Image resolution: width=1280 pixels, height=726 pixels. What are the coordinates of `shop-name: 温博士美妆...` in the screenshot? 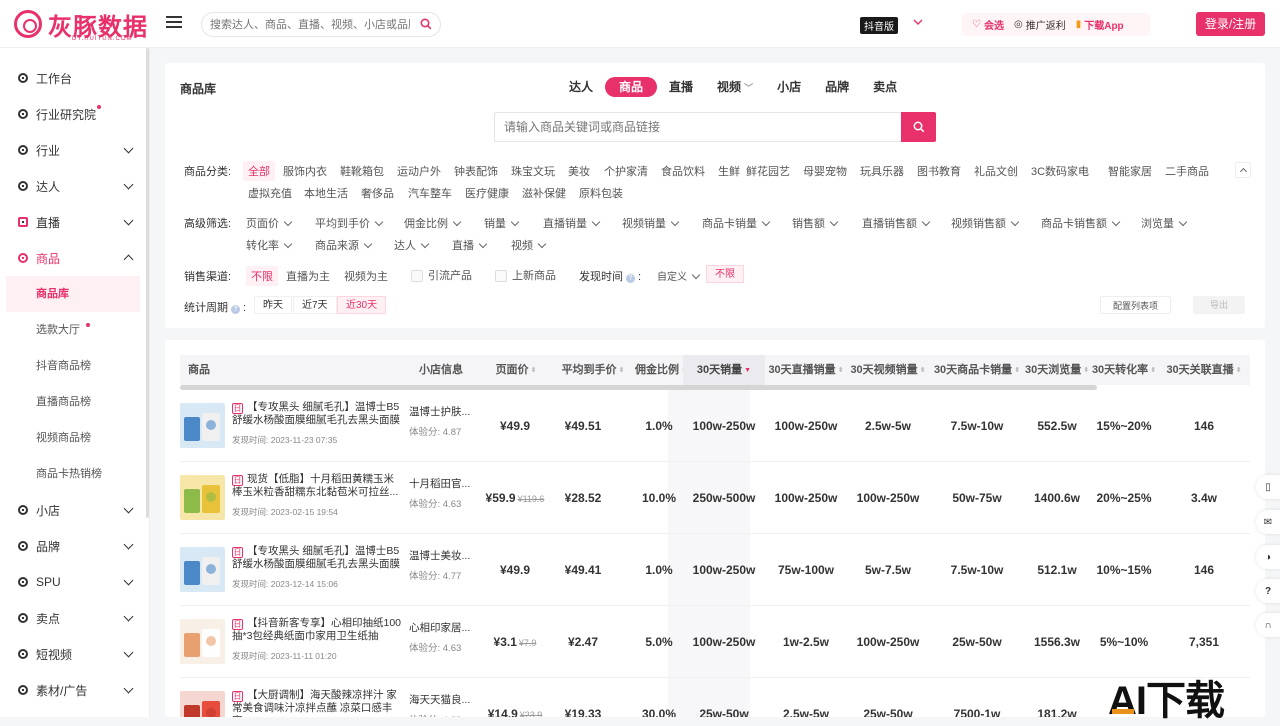 It's located at (442, 555).